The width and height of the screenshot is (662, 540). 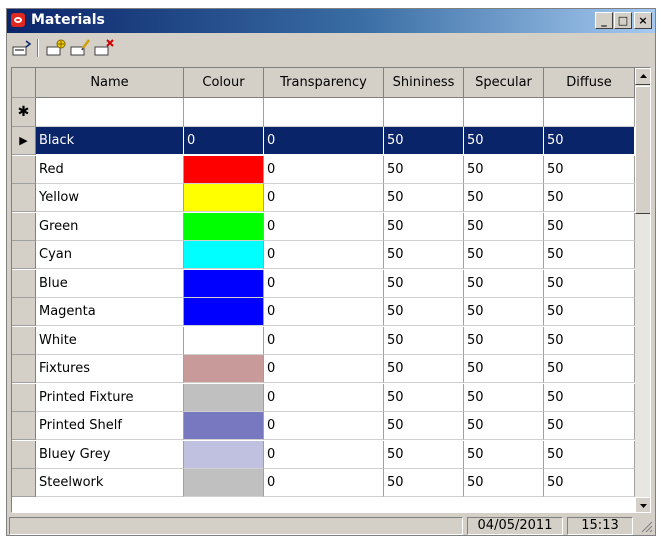 I want to click on new-row-diffuse-cell, so click(x=589, y=112).